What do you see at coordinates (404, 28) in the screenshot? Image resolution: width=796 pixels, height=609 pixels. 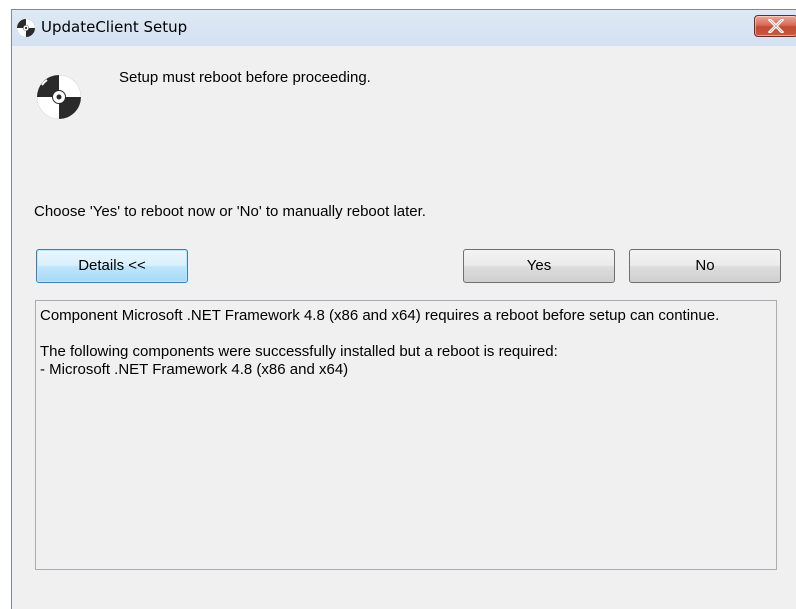 I see `title-bar: UpdateClient Setup` at bounding box center [404, 28].